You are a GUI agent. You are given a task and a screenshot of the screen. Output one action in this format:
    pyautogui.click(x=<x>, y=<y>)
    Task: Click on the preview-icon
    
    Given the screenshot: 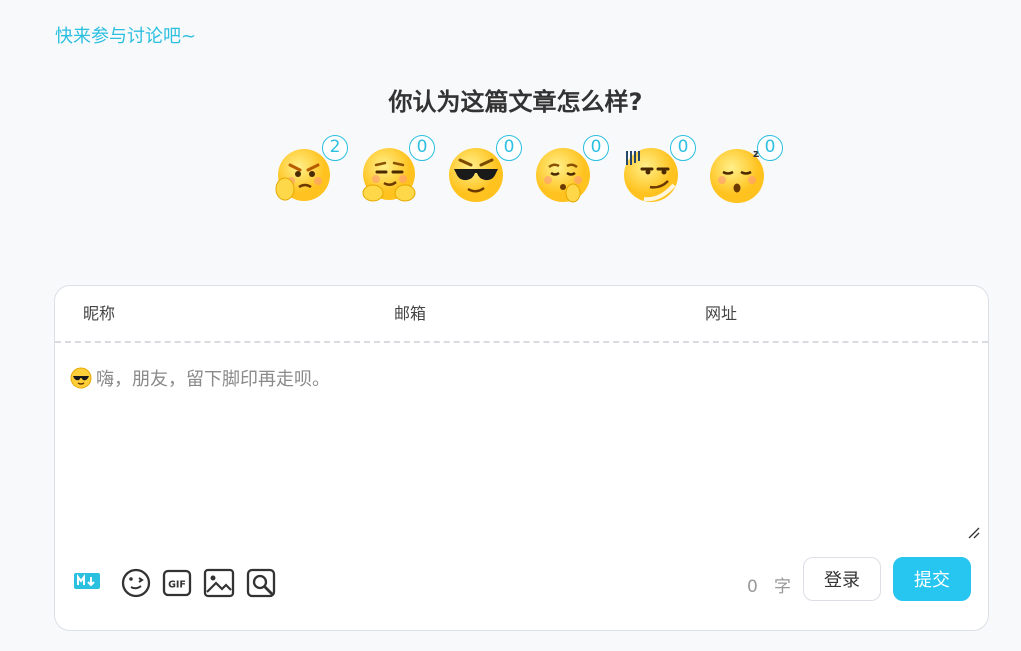 What is the action you would take?
    pyautogui.click(x=261, y=583)
    